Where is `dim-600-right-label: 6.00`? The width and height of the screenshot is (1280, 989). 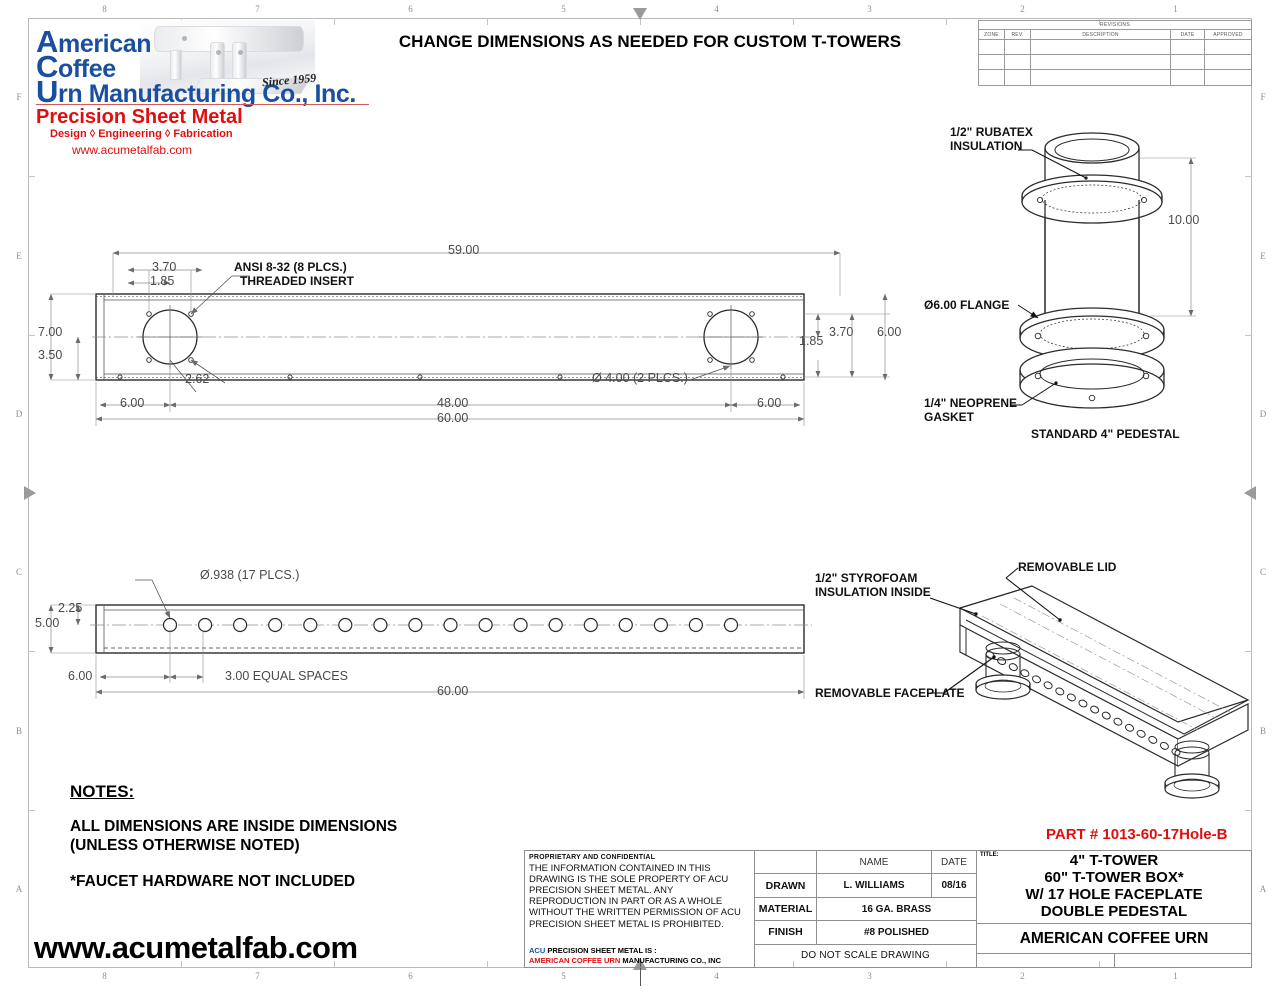 dim-600-right-label: 6.00 is located at coordinates (769, 403).